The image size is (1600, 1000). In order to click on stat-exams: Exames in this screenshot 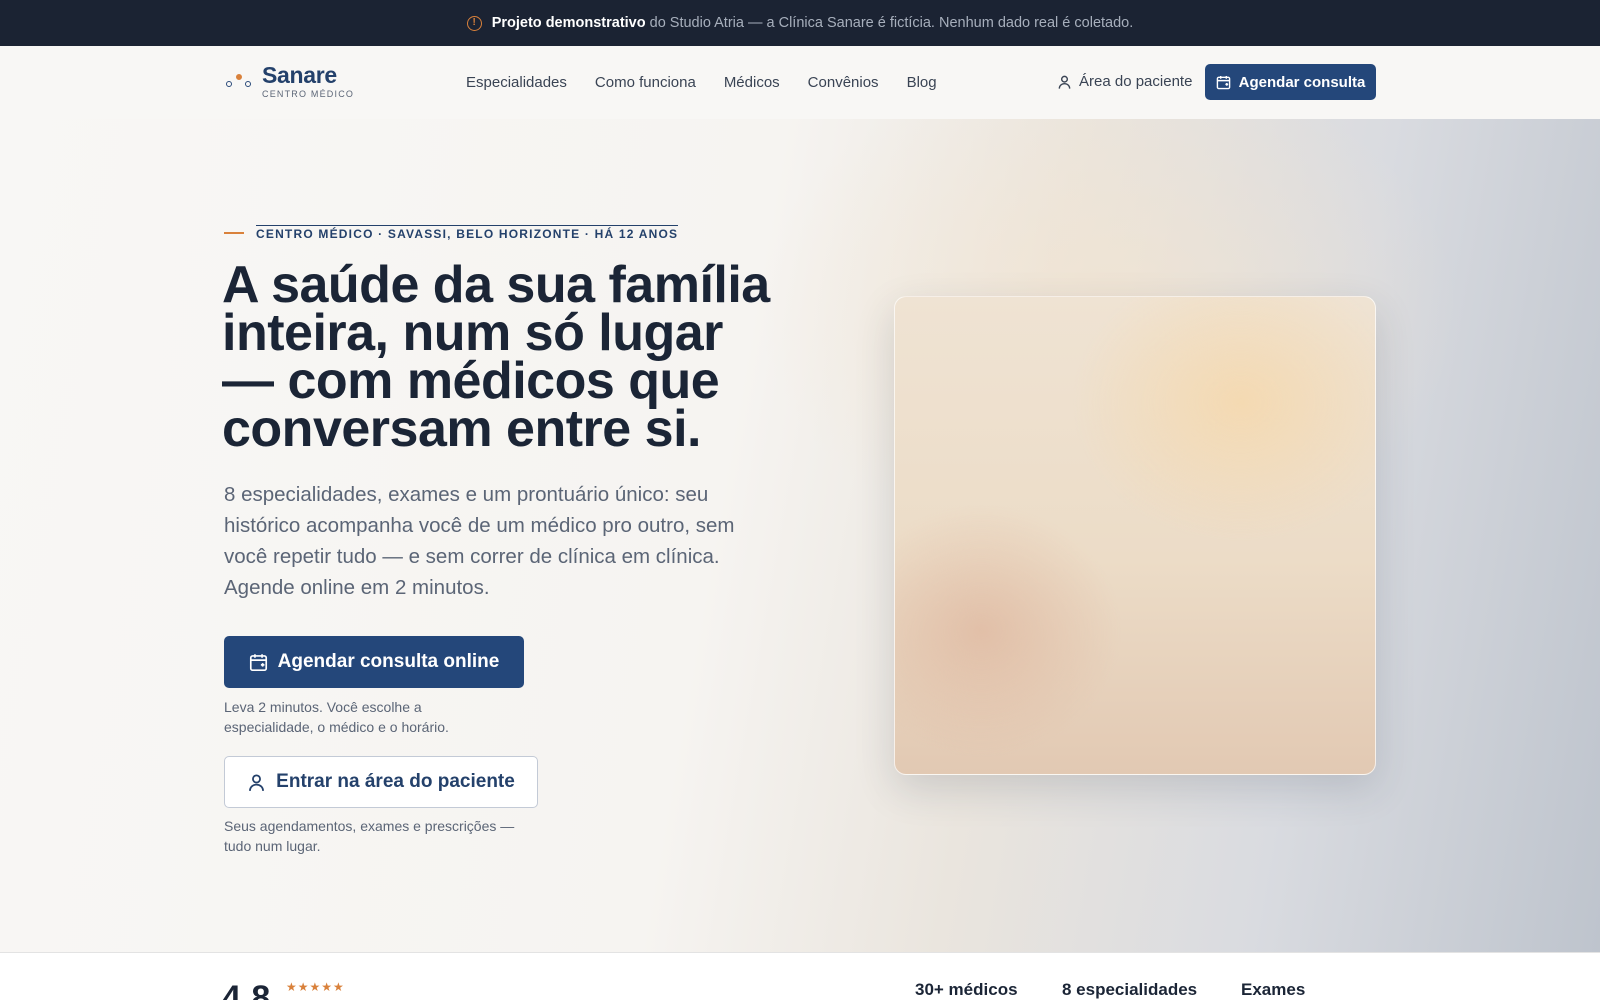, I will do `click(1273, 989)`.